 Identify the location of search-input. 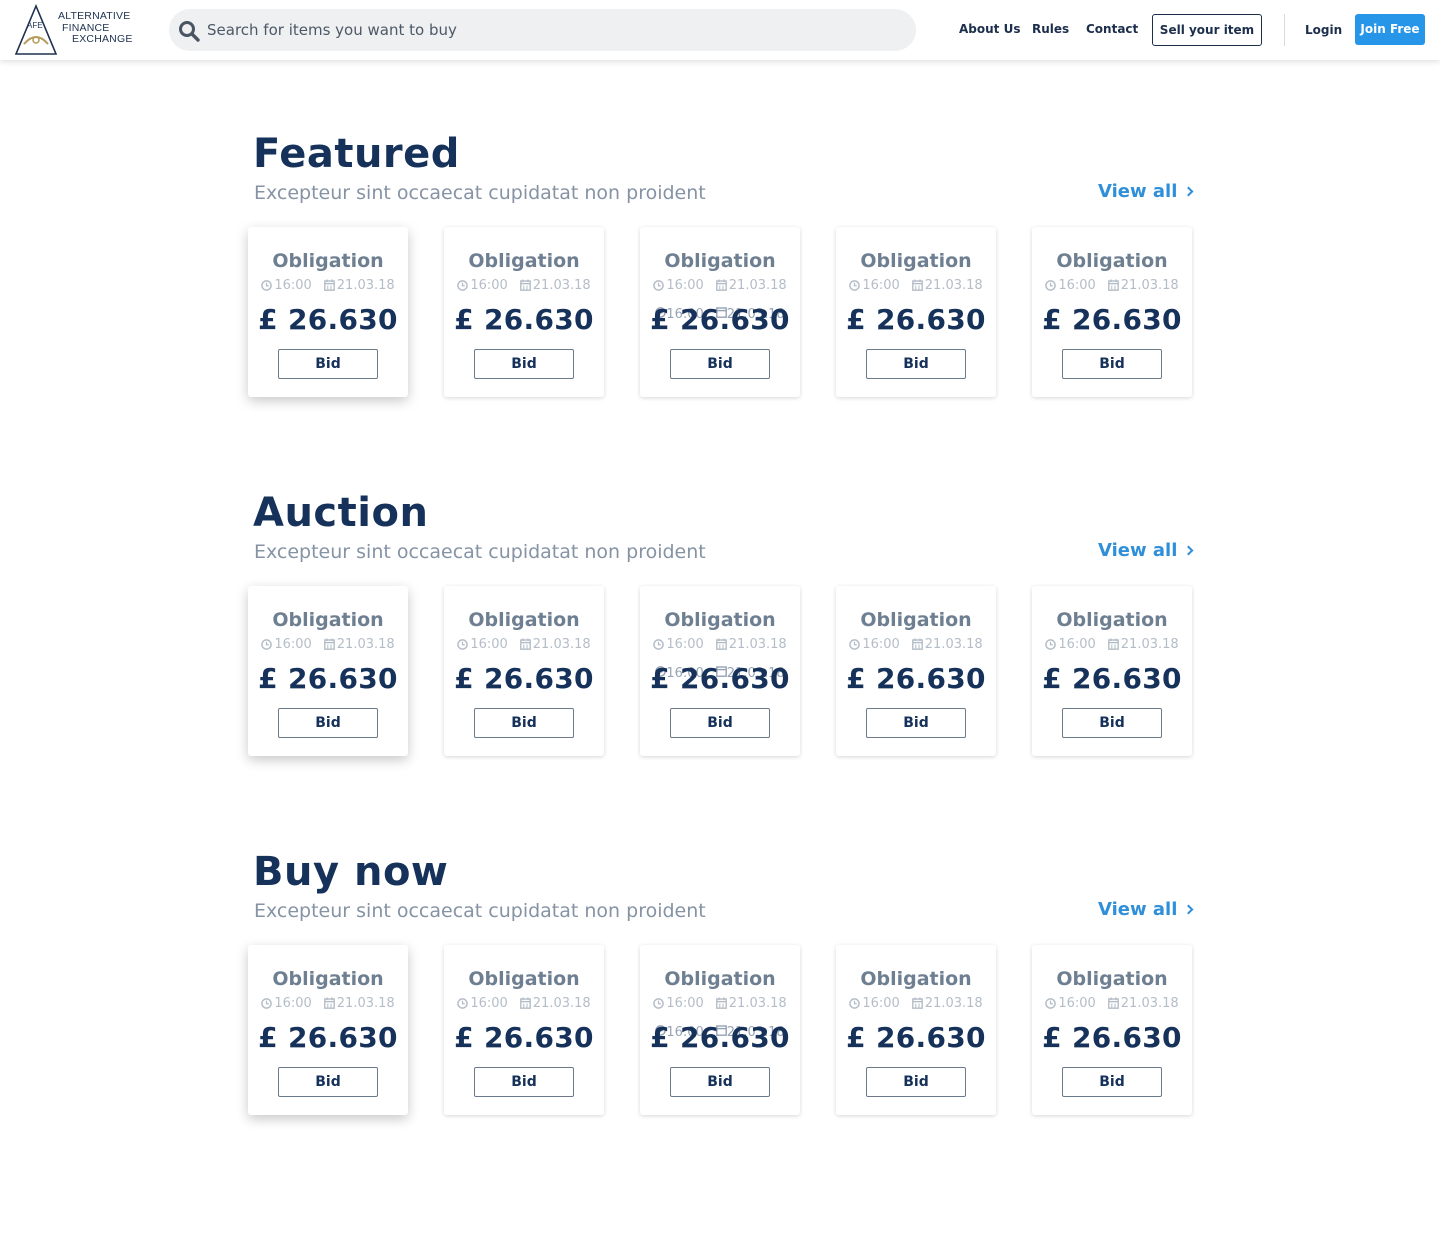
(552, 30).